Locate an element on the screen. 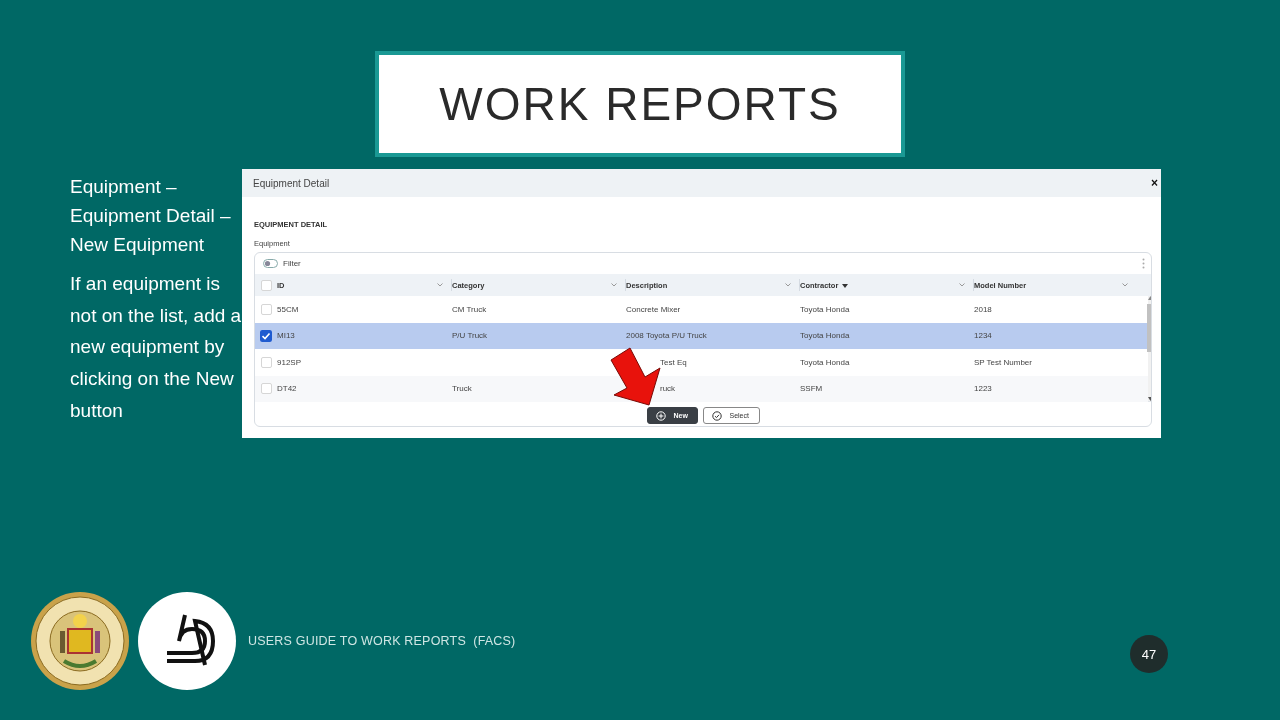 The image size is (1280, 720). table-cell: MI13 is located at coordinates (286, 336).